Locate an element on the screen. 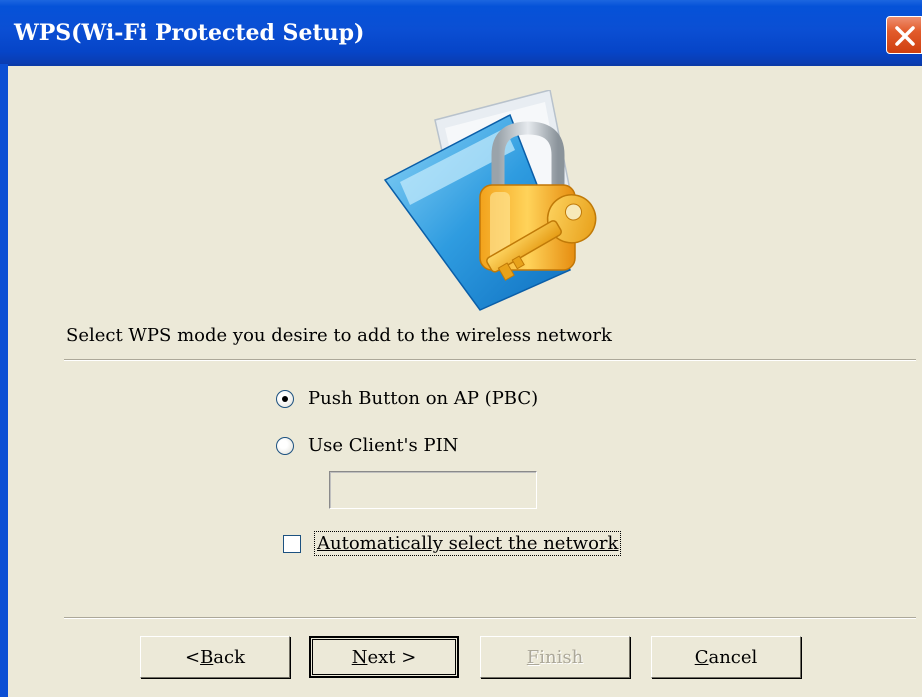 Image resolution: width=922 pixels, height=697 pixels. close-button is located at coordinates (904, 35).